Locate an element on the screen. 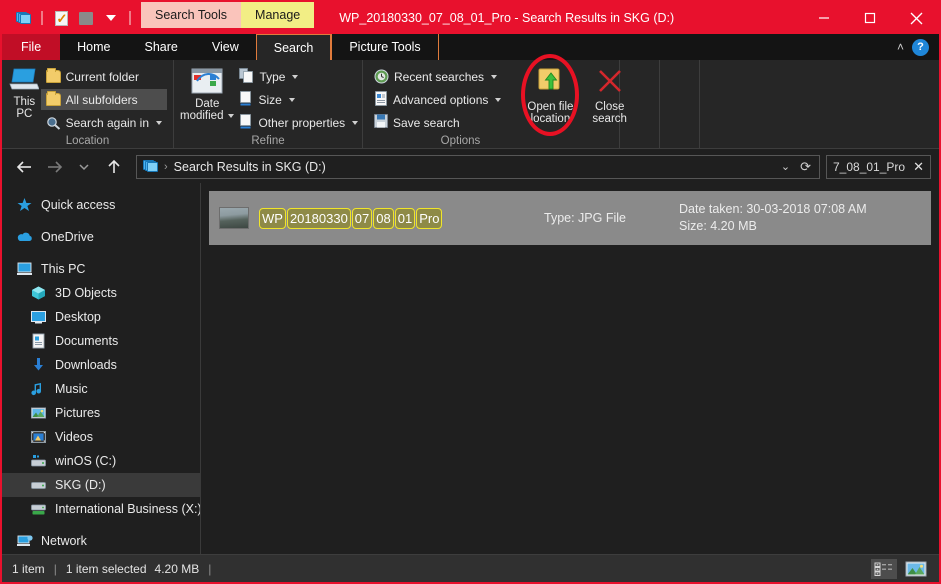  tab-picture-tools: Picture Tools is located at coordinates (385, 47).